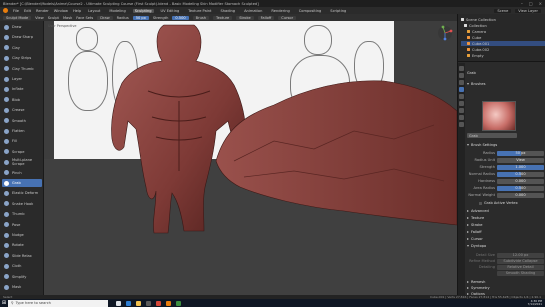  What do you see at coordinates (499, 116) in the screenshot?
I see `brush-preview` at bounding box center [499, 116].